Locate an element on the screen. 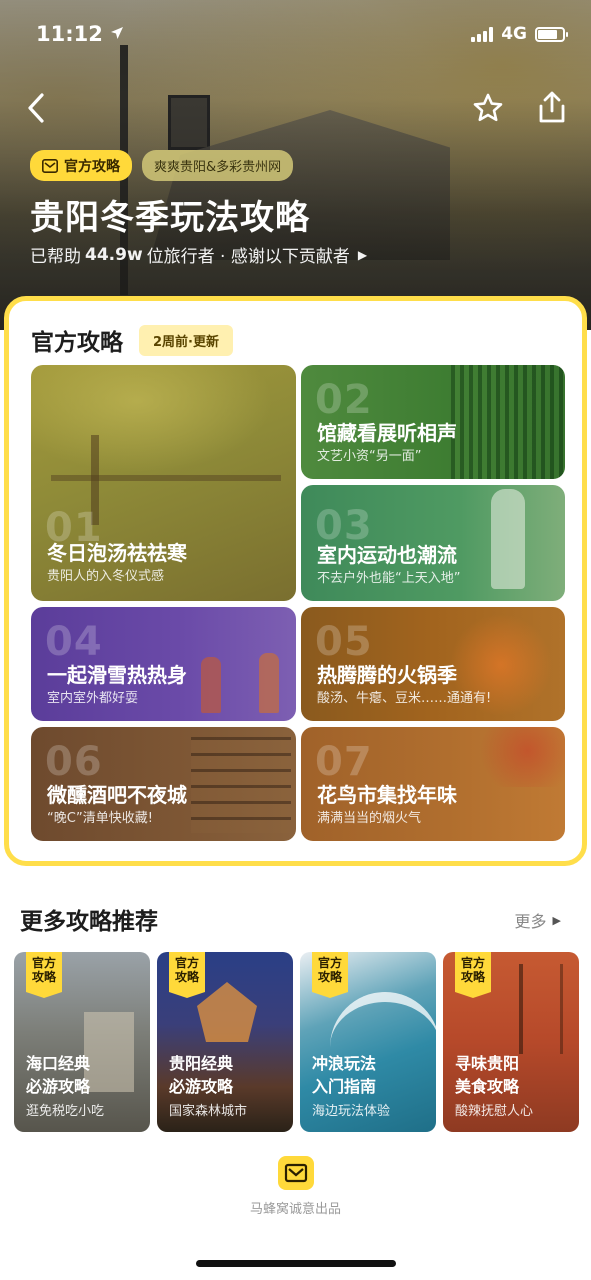 This screenshot has width=591, height=1280. chevron-left-icon is located at coordinates (36, 108).